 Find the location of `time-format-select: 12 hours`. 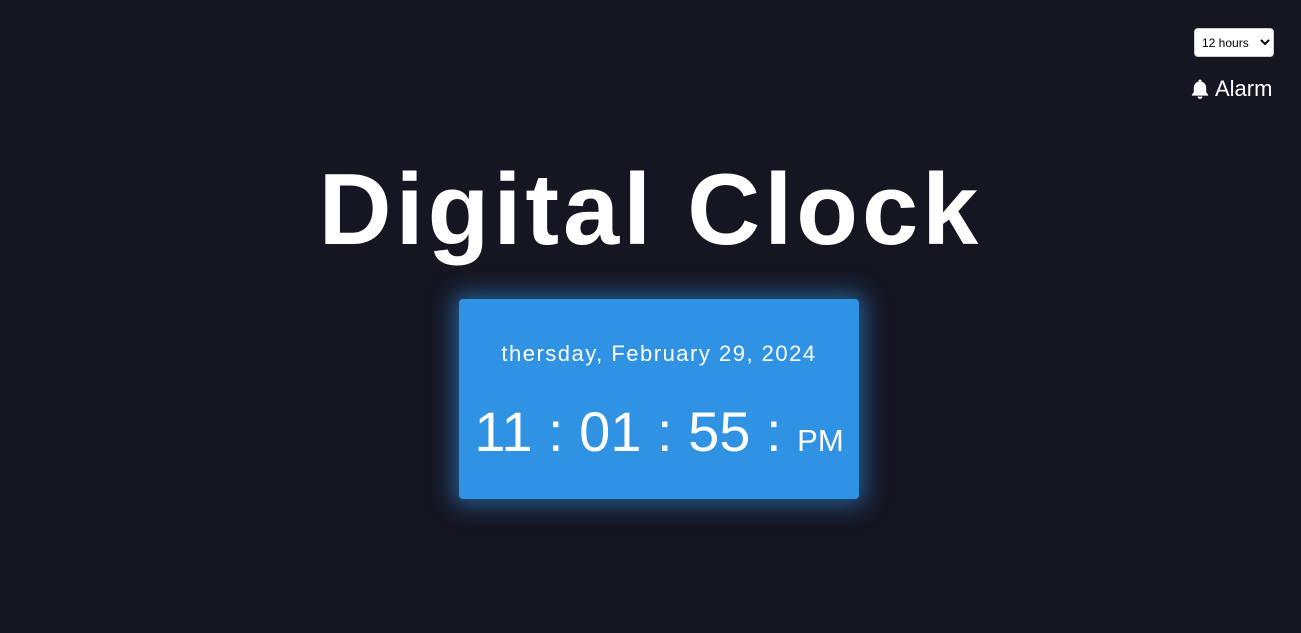

time-format-select: 12 hours is located at coordinates (1234, 42).